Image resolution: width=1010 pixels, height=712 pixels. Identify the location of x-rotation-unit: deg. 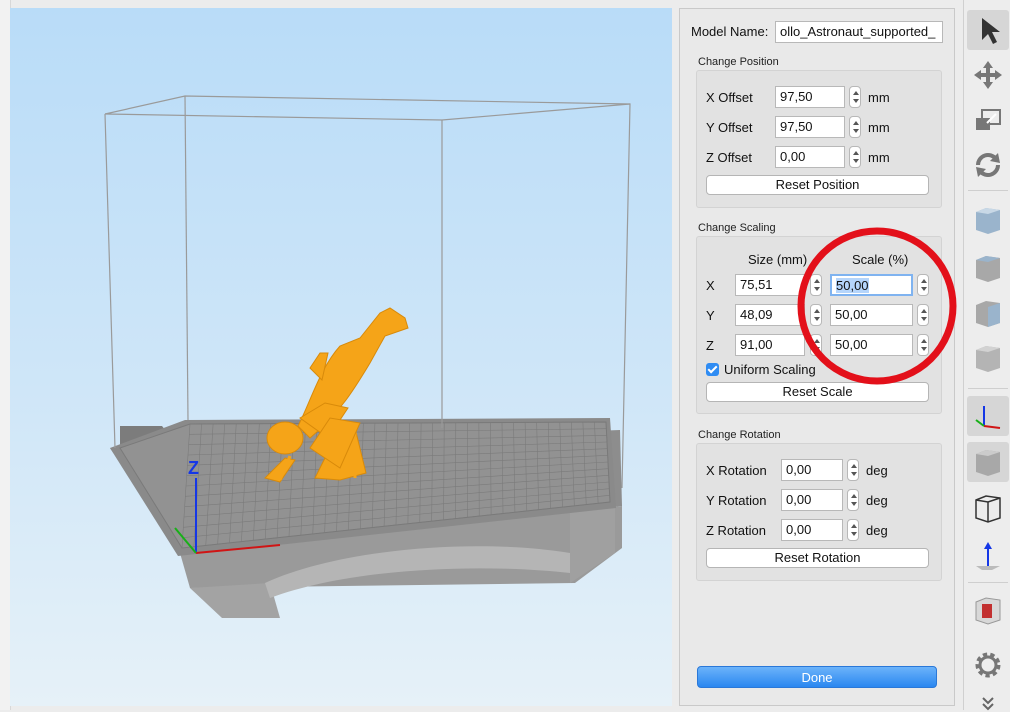
(877, 470).